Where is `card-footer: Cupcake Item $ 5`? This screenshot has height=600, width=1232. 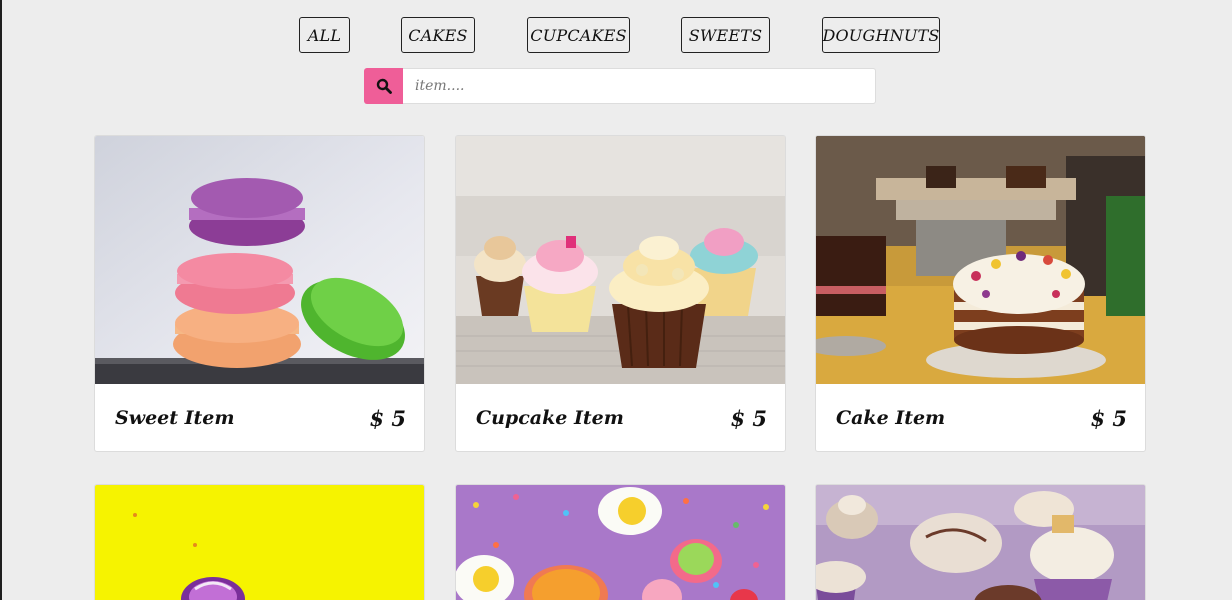
card-footer: Cupcake Item $ 5 is located at coordinates (620, 417).